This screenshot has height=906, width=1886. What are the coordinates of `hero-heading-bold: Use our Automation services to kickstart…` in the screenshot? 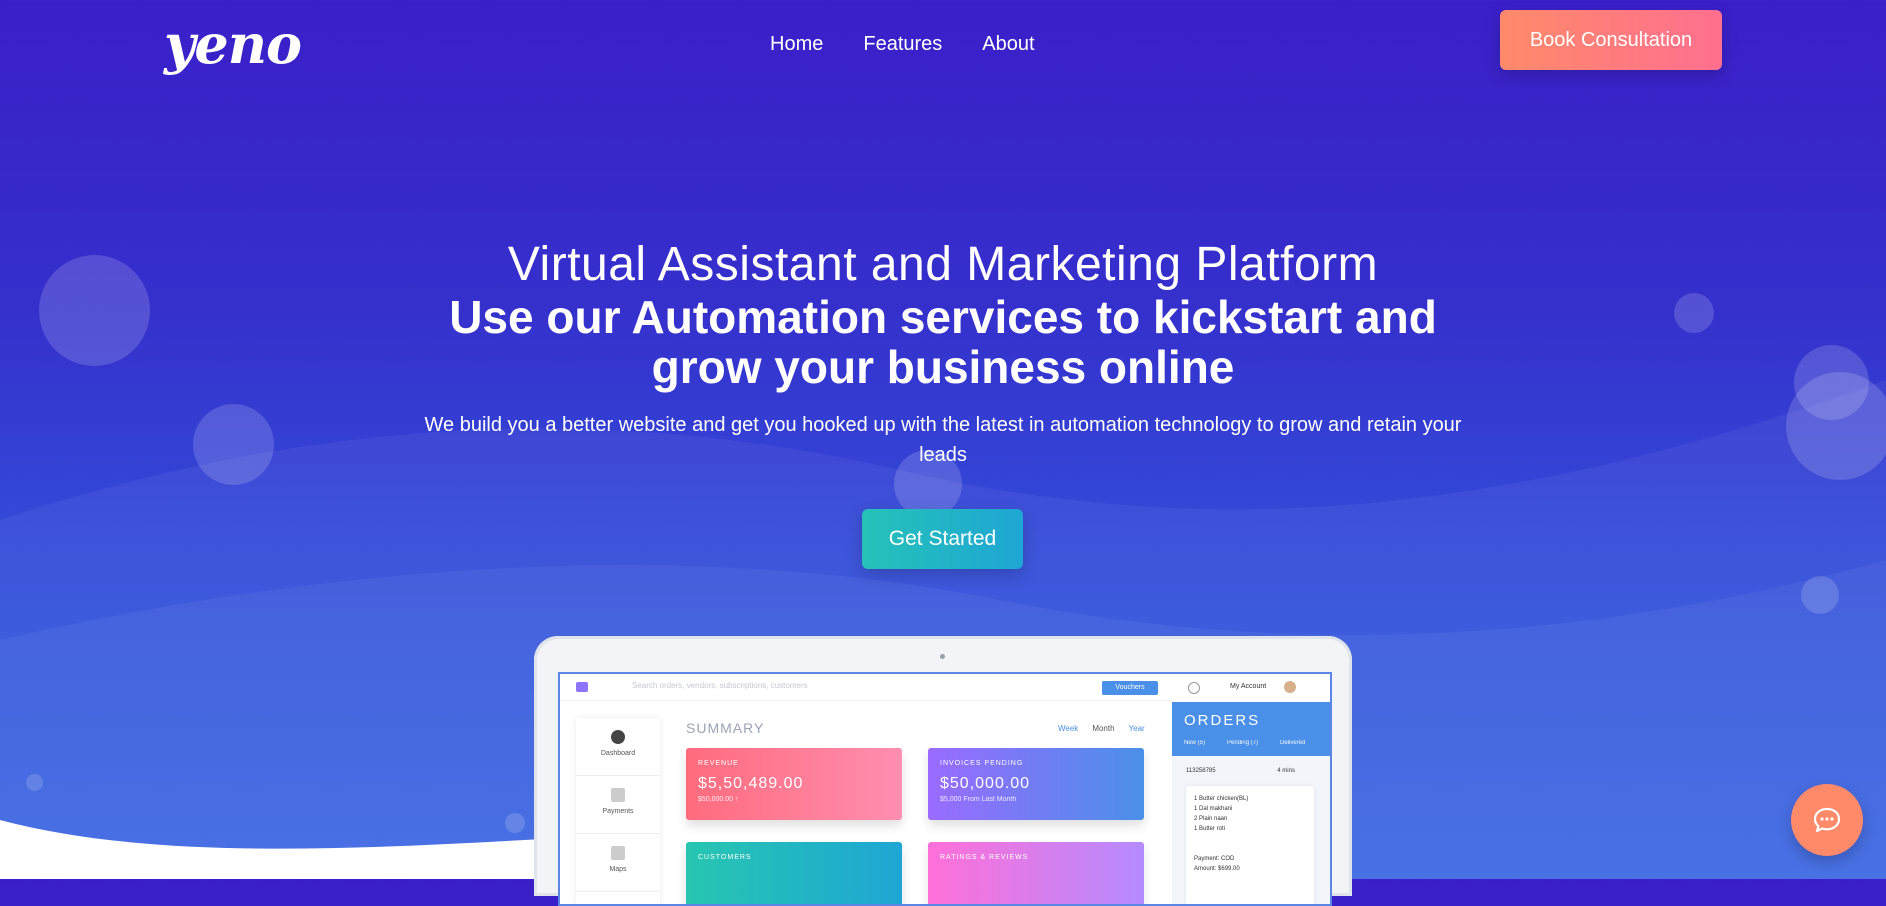 It's located at (943, 342).